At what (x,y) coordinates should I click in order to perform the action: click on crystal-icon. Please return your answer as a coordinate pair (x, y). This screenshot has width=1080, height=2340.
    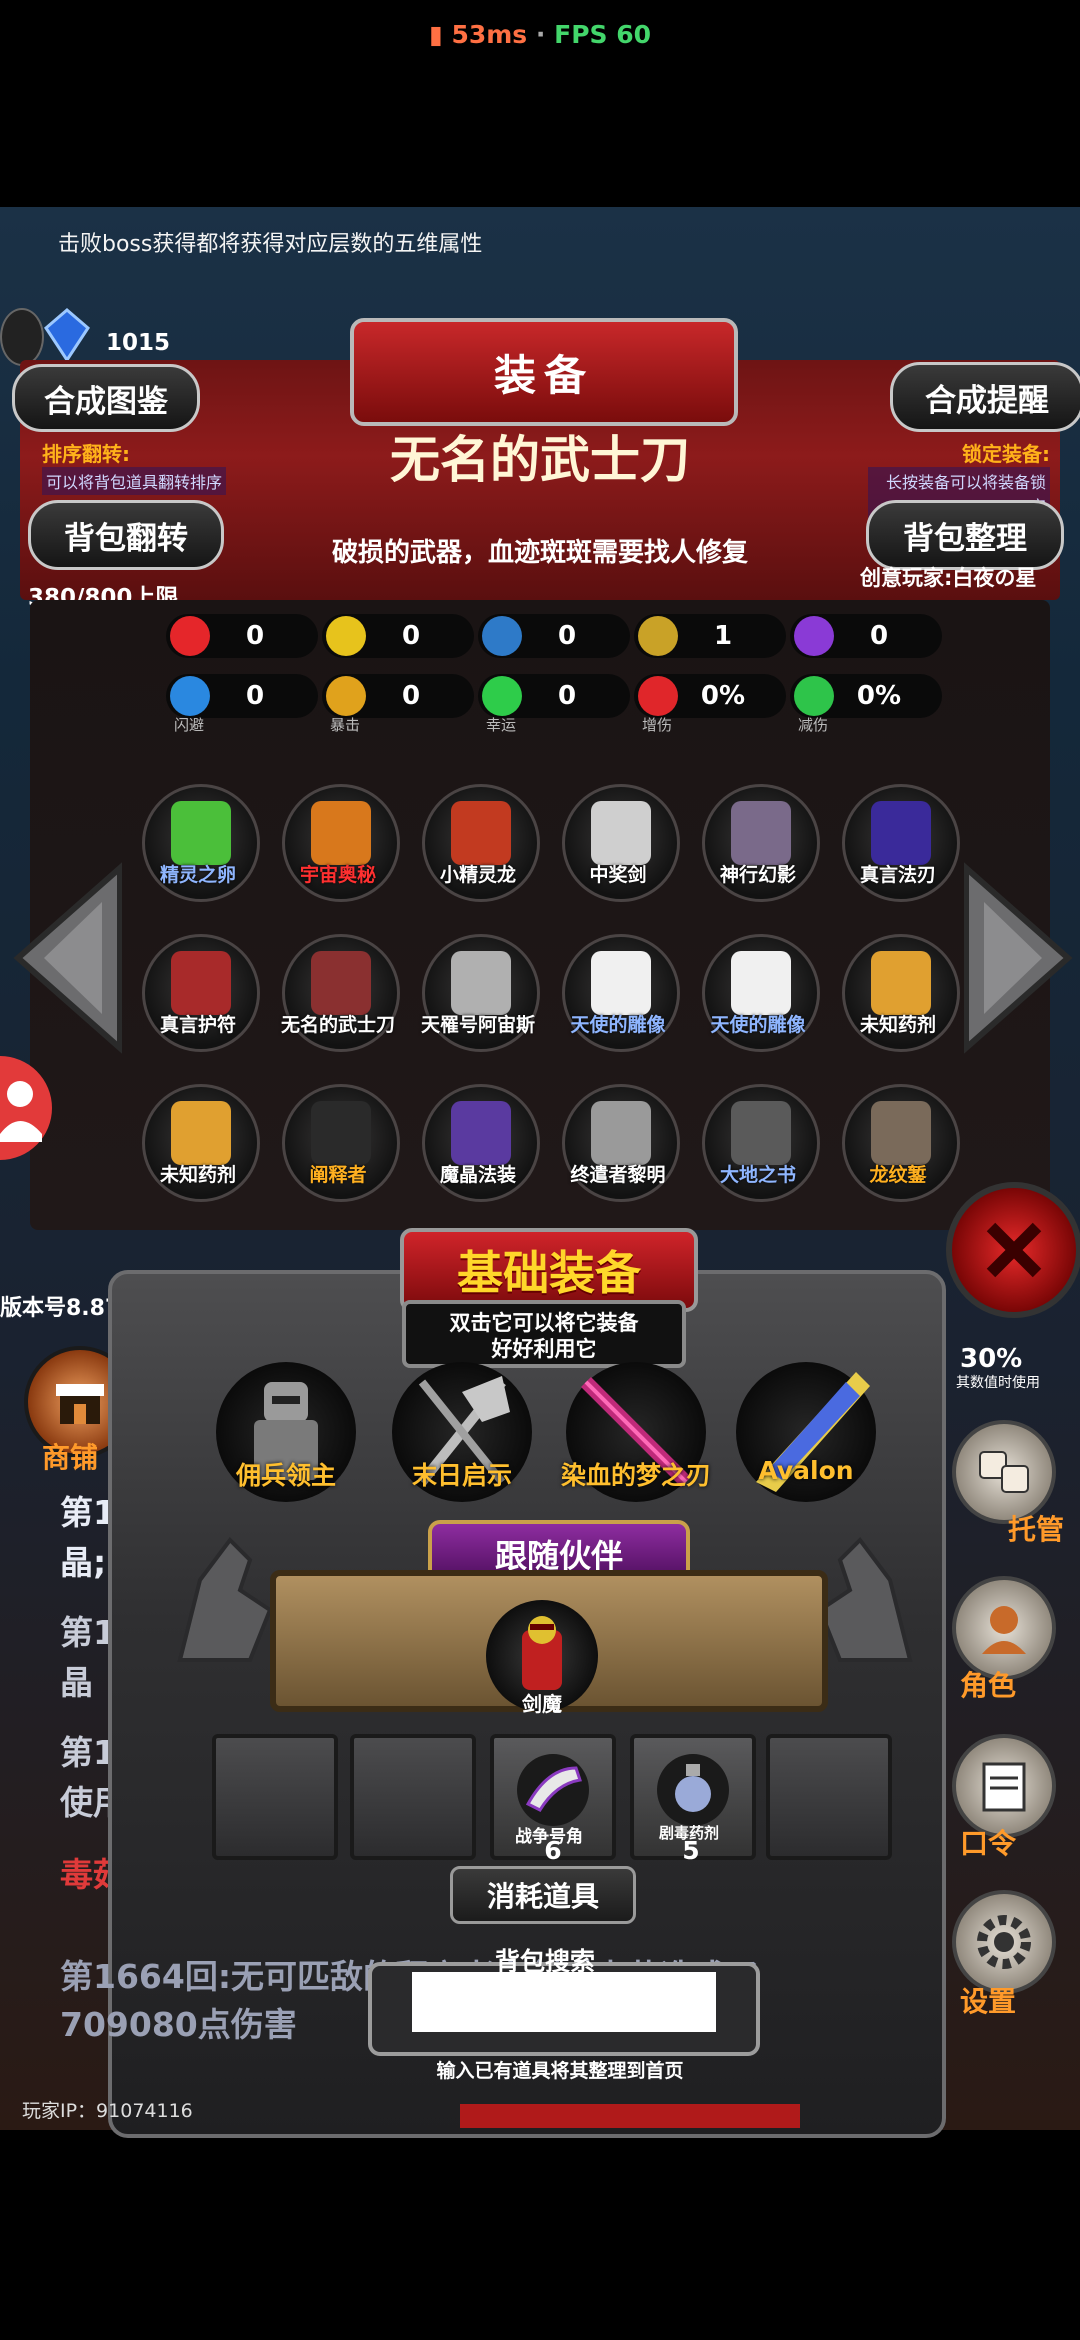
    Looking at the image, I should click on (67, 335).